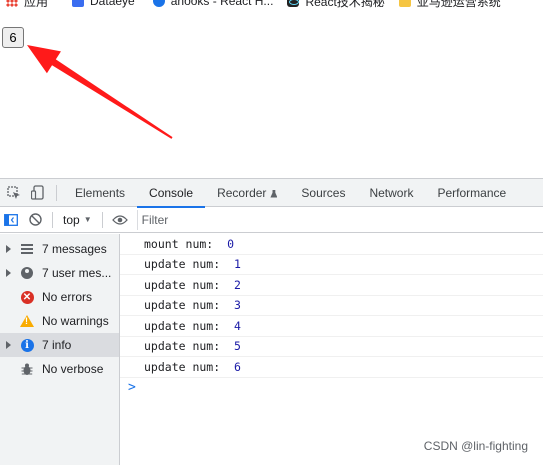  I want to click on bookmark-apps: 应用, so click(27, 5).